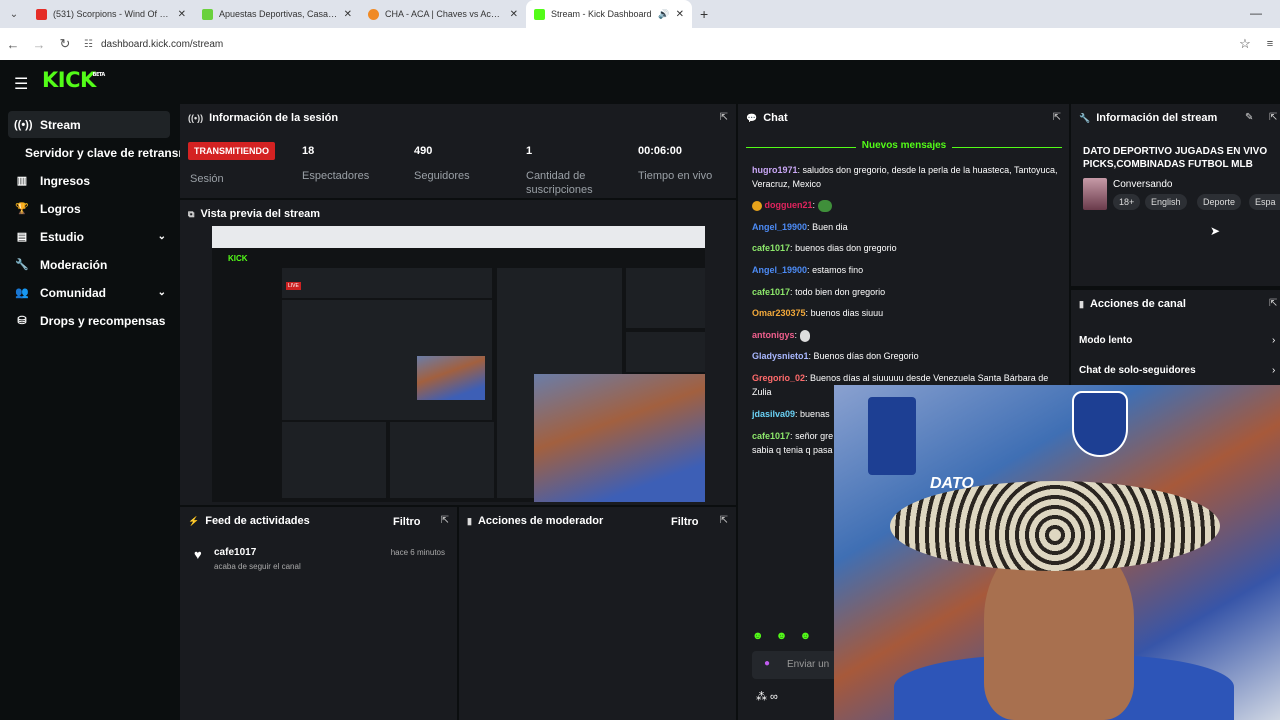 The image size is (1280, 720). Describe the element at coordinates (773, 414) in the screenshot. I see `chat-username: jdasilva09` at that location.